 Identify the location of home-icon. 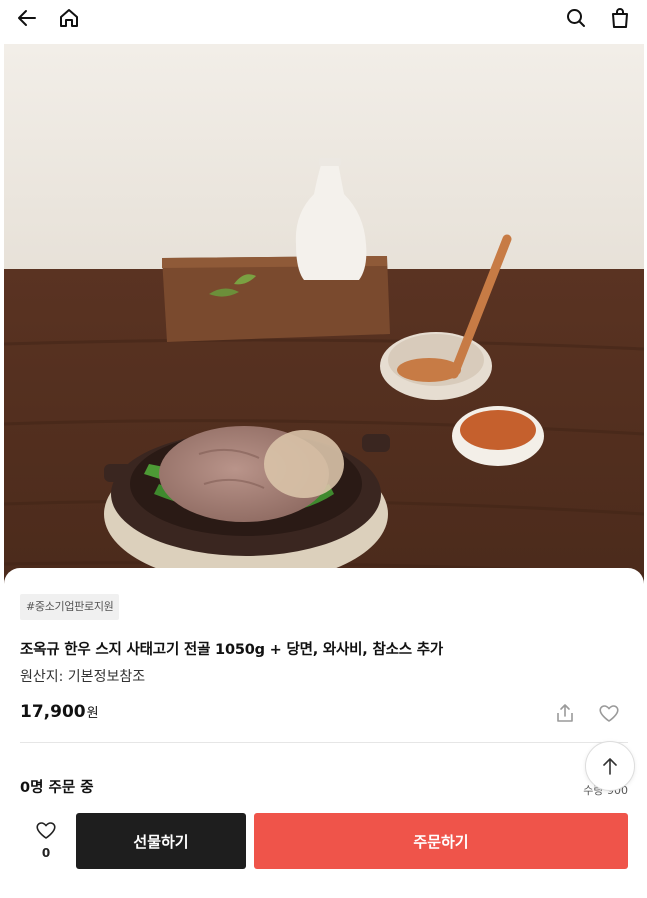
(69, 18).